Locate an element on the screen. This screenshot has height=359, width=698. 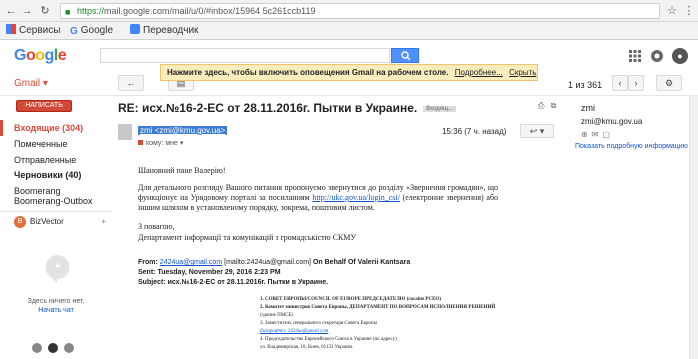
gmail-label-dropdown: Gmail ▾ is located at coordinates (31, 83).